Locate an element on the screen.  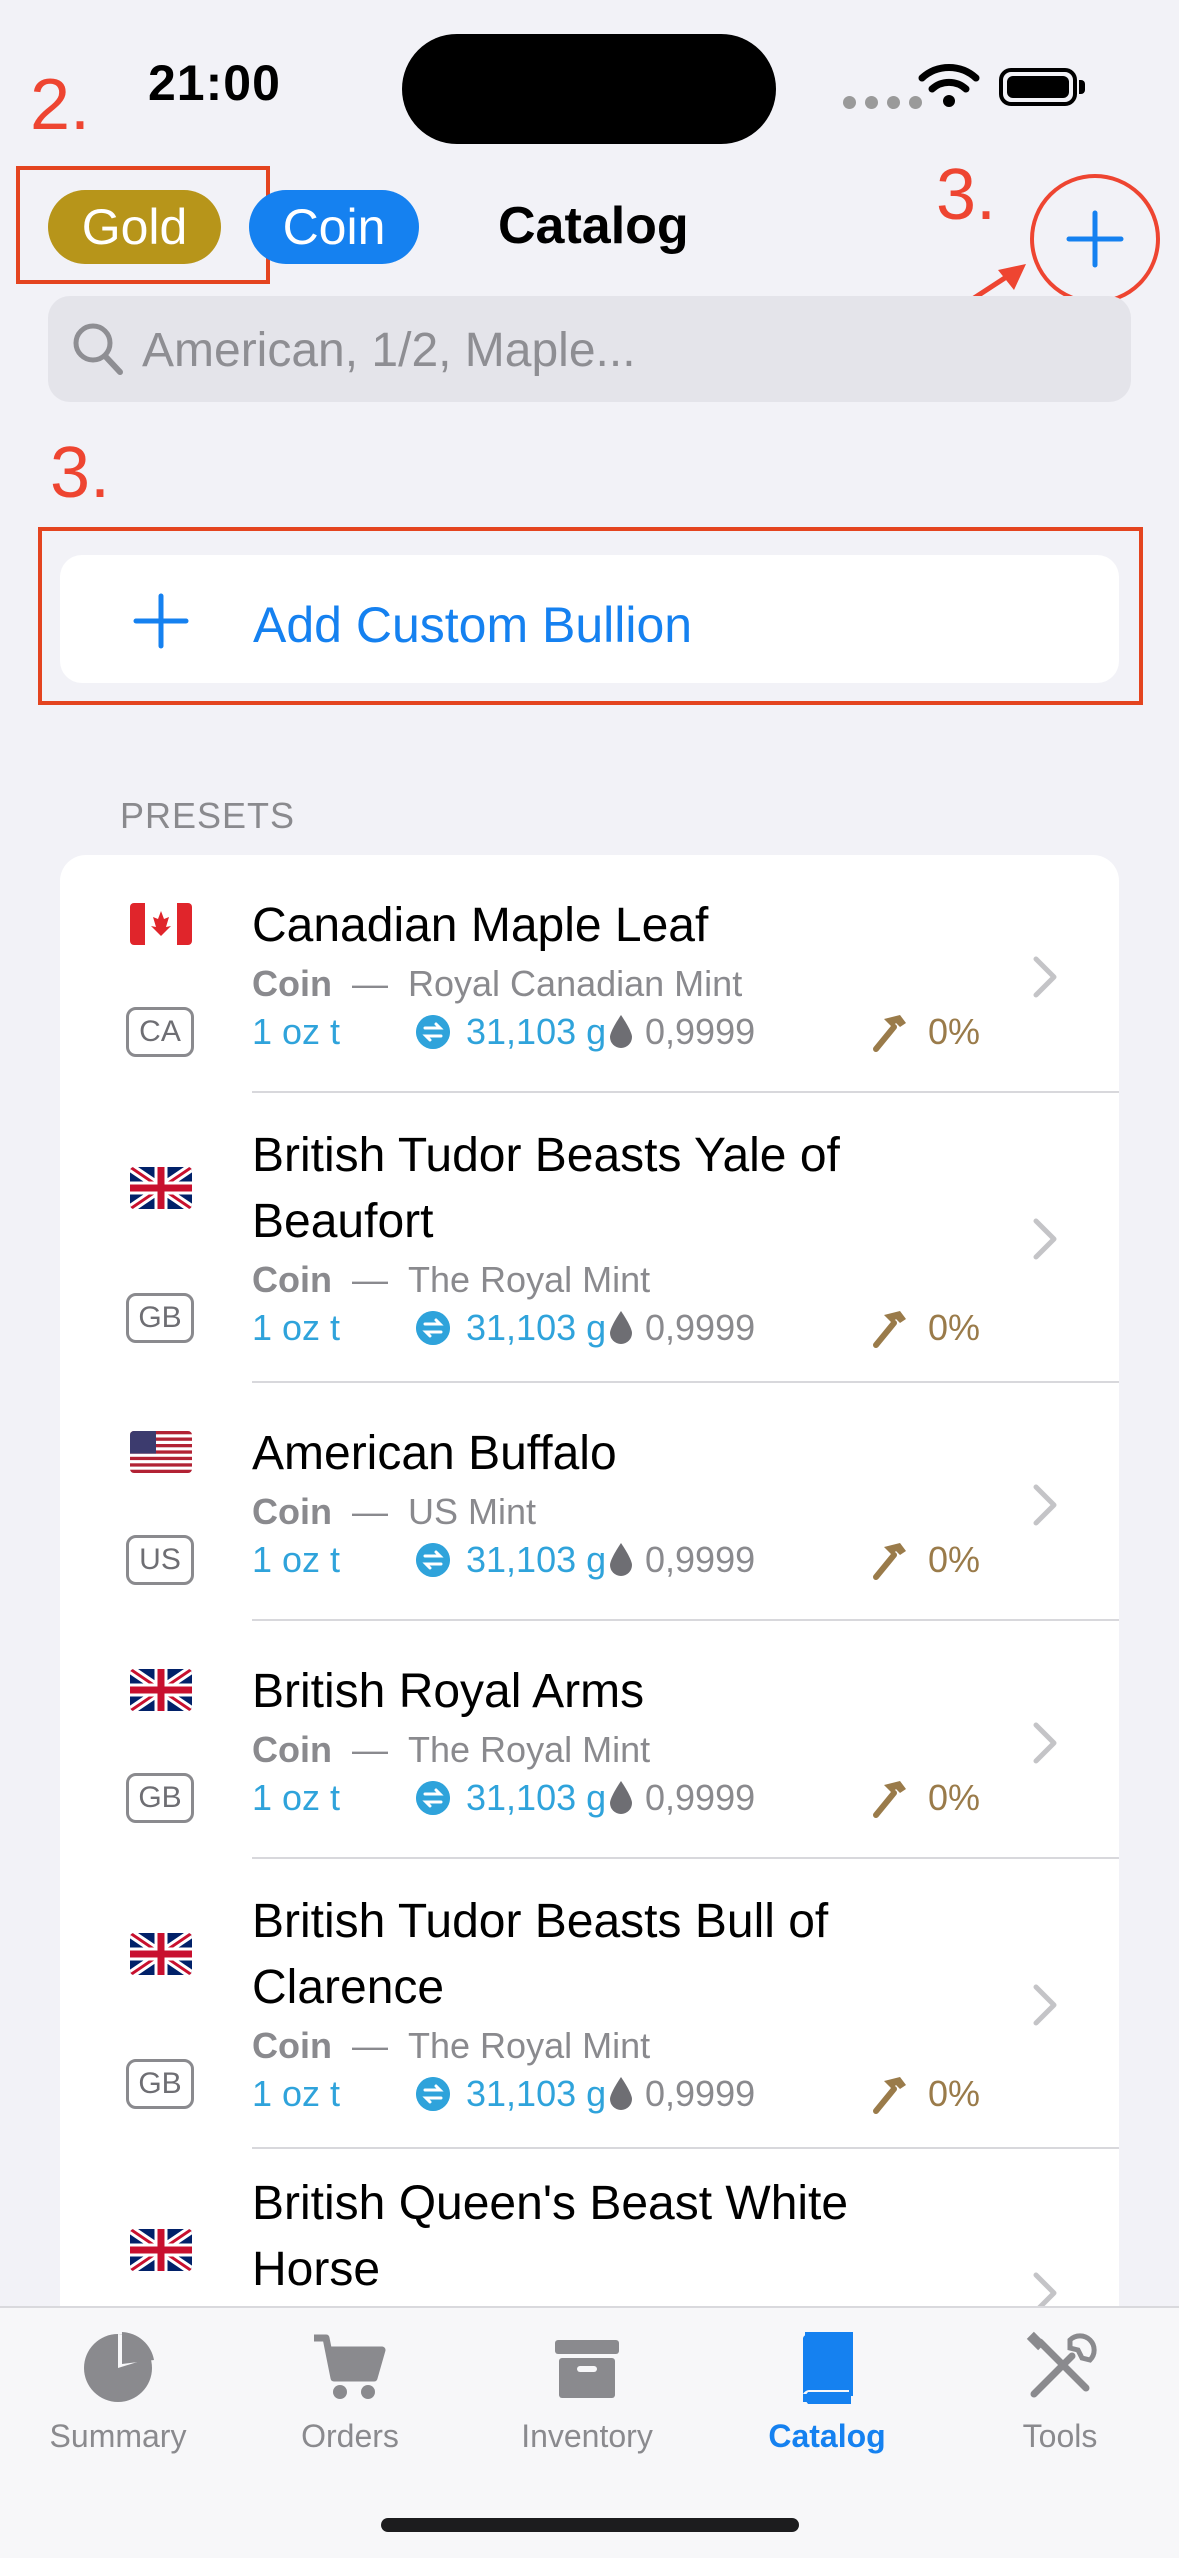
cart-icon is located at coordinates (350, 2366).